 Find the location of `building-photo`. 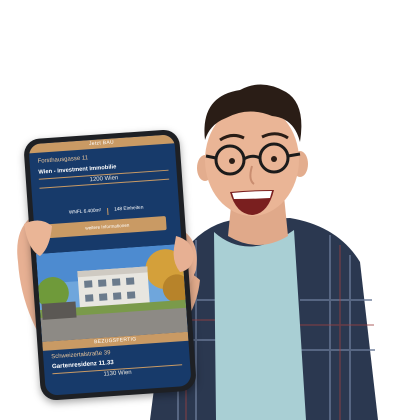

building-photo is located at coordinates (112, 292).